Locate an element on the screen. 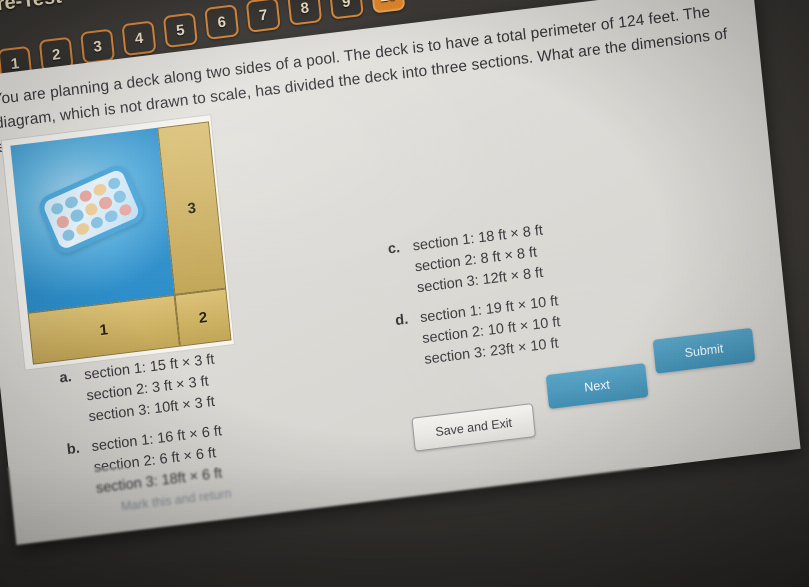  pool-float-icon is located at coordinates (91, 209).